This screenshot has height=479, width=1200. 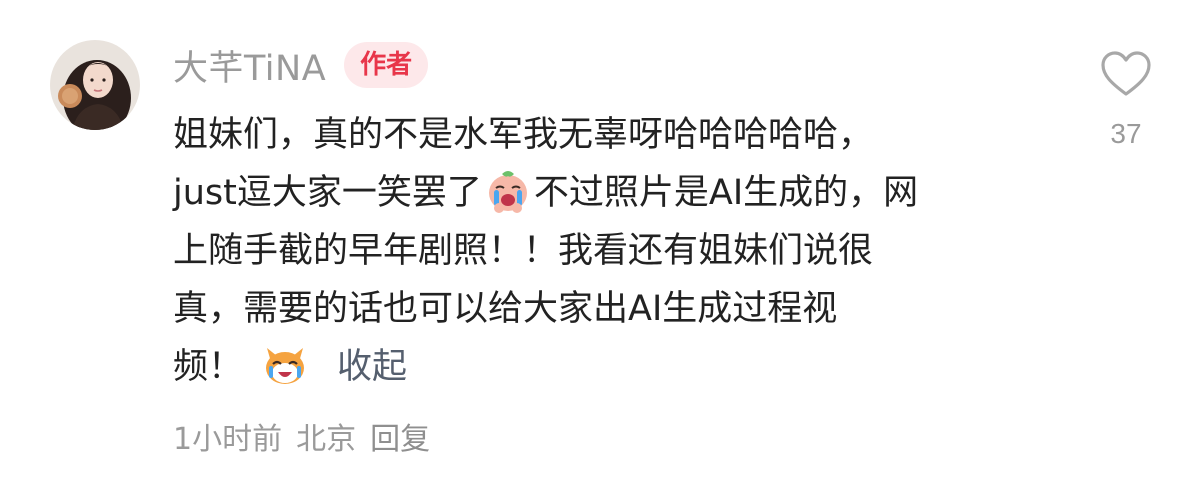 I want to click on comment-line: 姐妹们，真的不是水军我无辜呀哈哈哈哈哈，, so click(x=613, y=135).